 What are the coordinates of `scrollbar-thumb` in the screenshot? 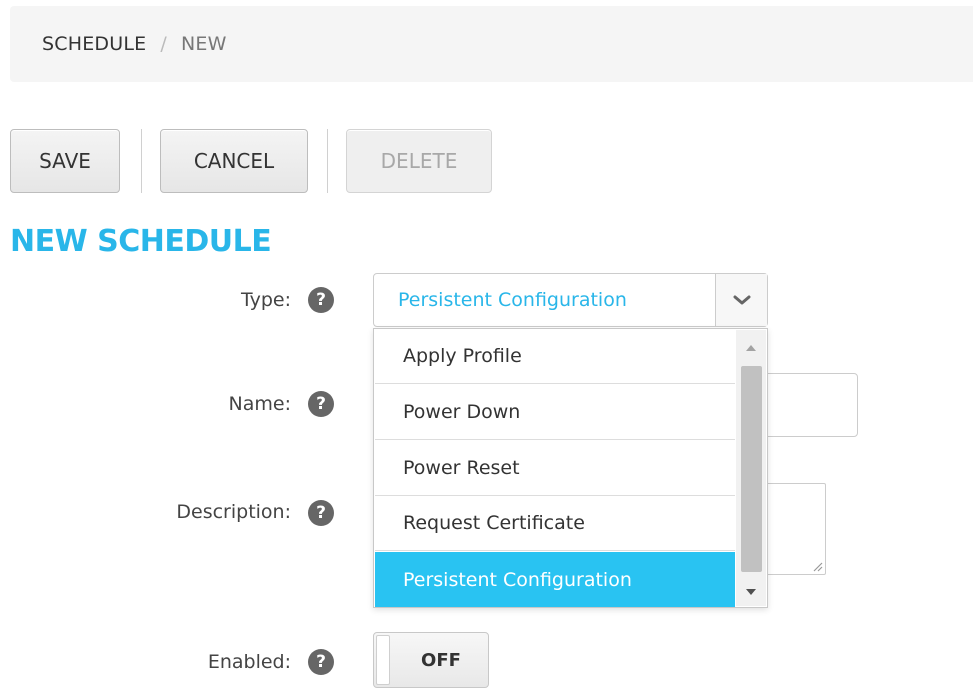 It's located at (751, 469).